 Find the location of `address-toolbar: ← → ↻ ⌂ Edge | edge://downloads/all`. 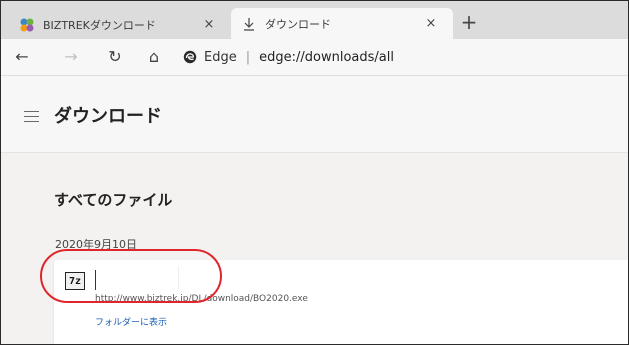

address-toolbar: ← → ↻ ⌂ Edge | edge://downloads/all is located at coordinates (314, 57).